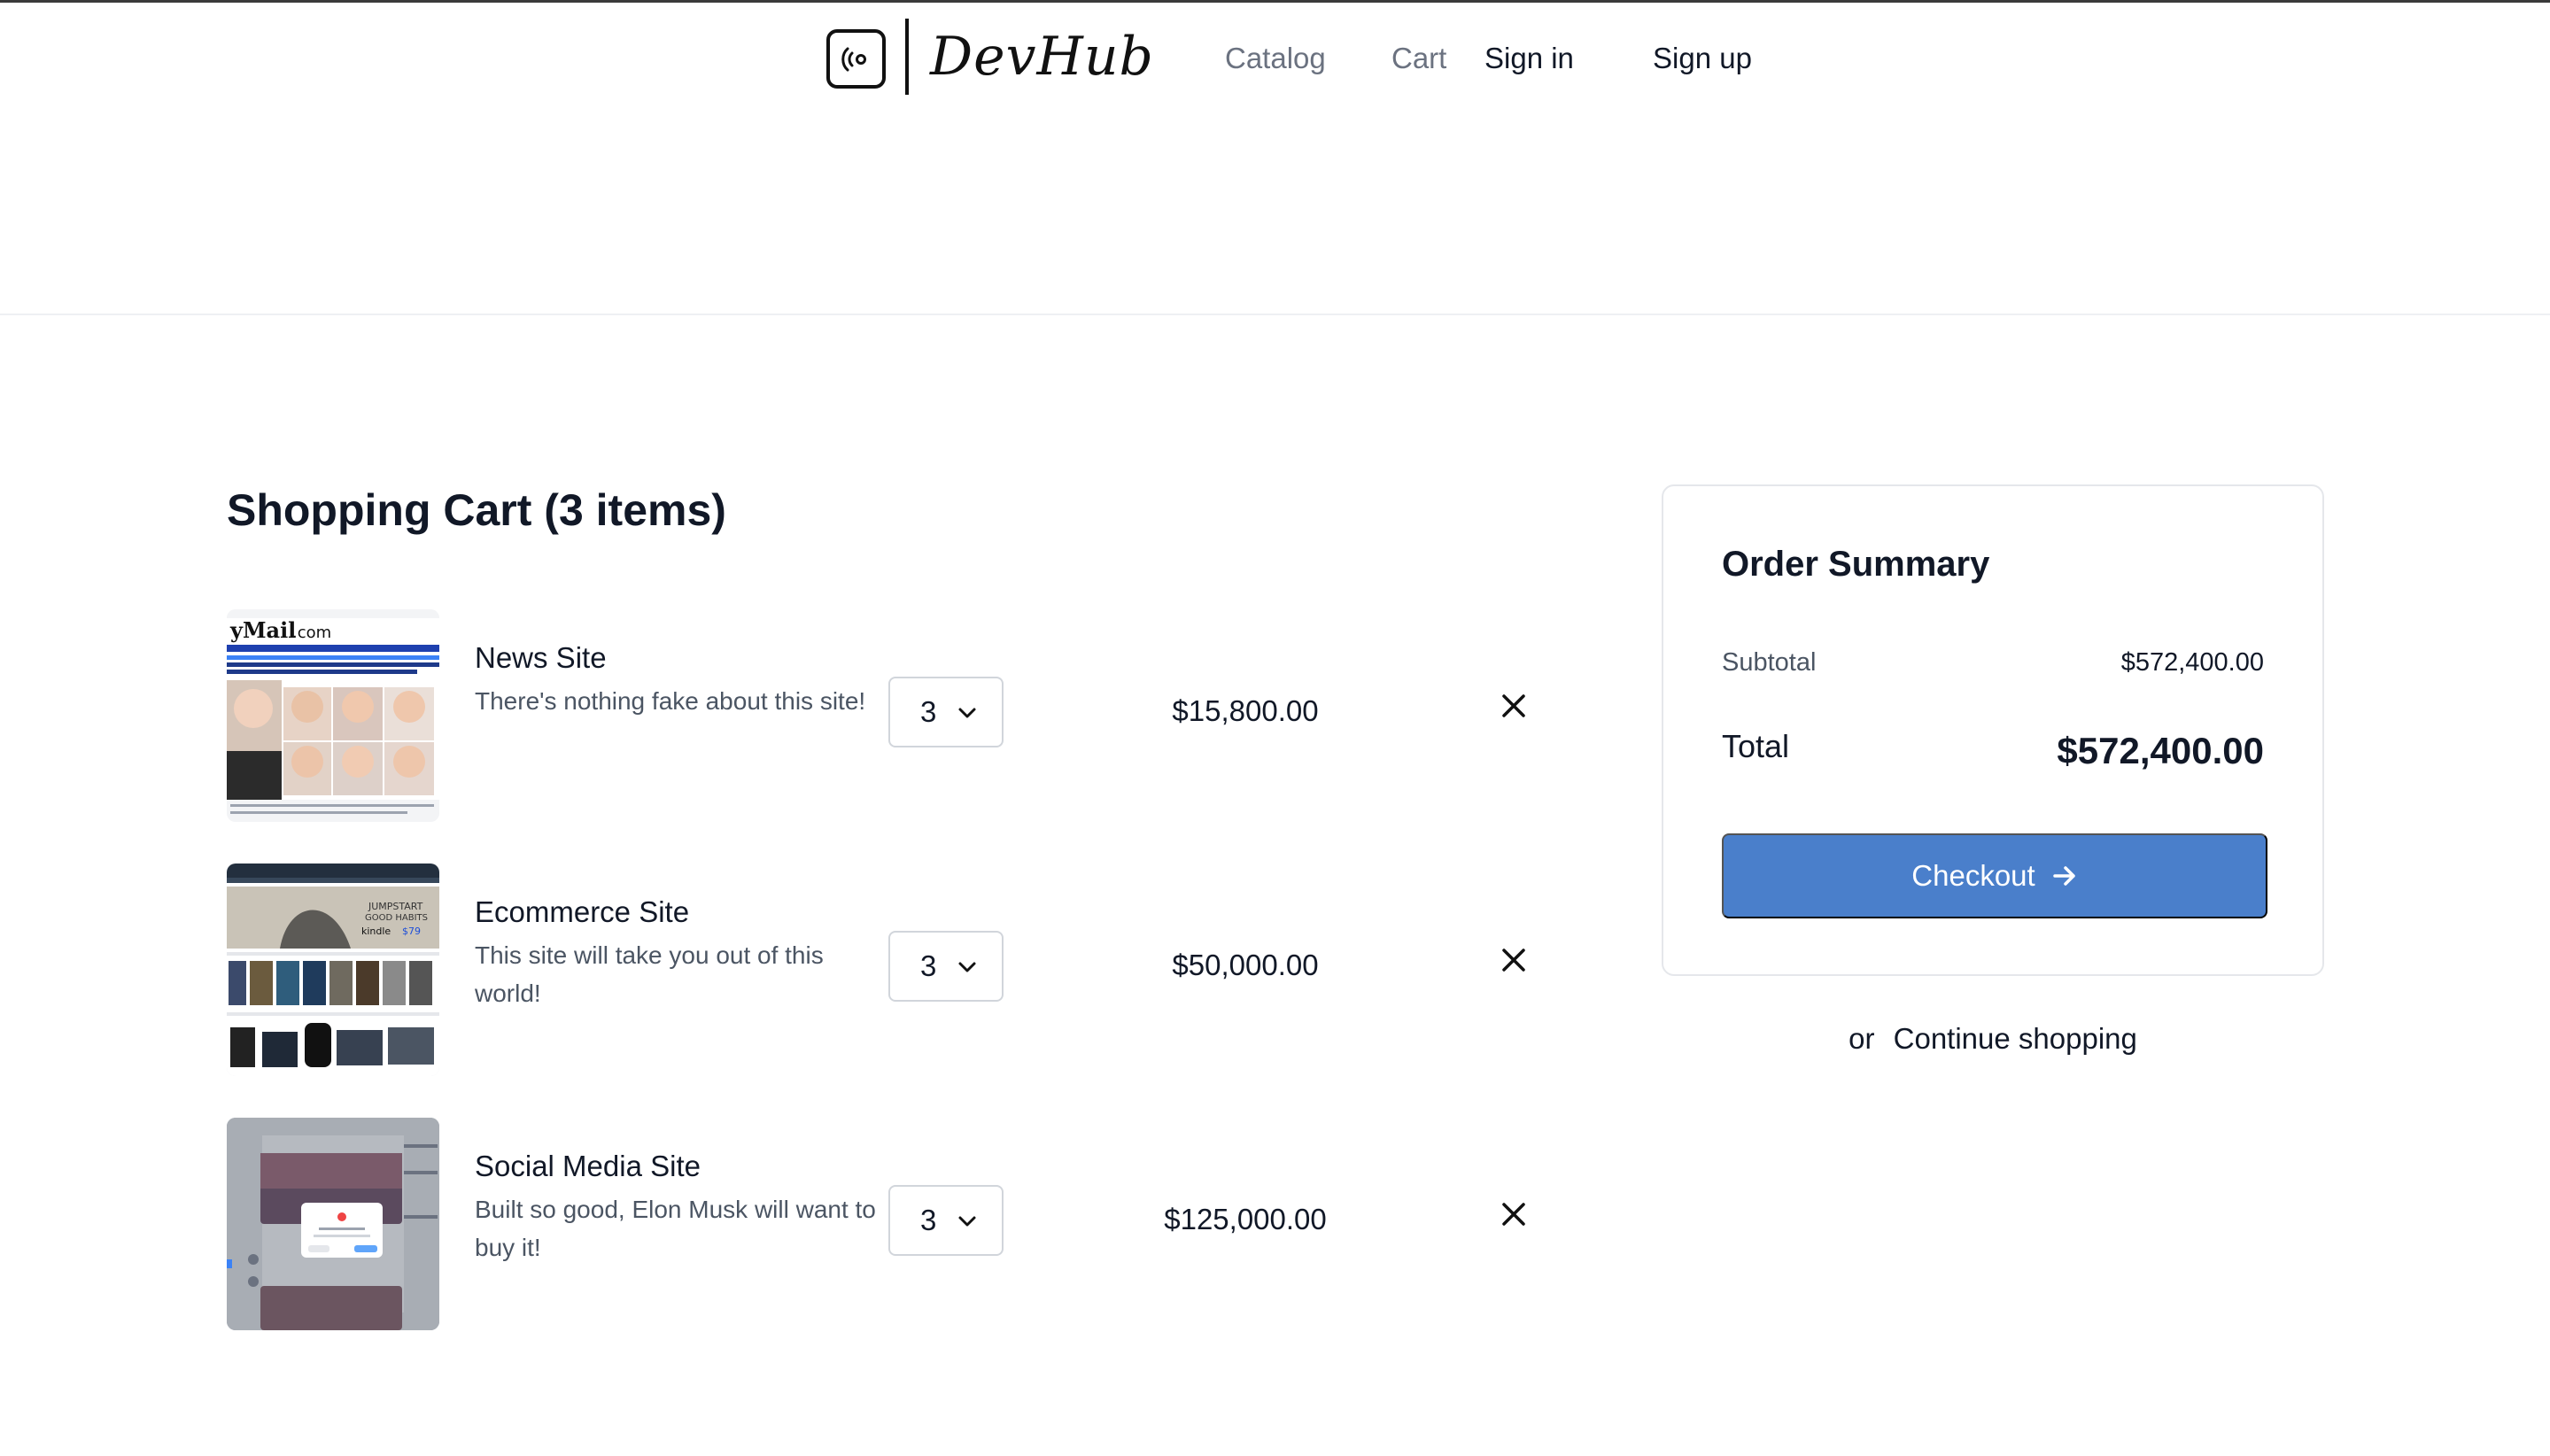 The width and height of the screenshot is (2550, 1456). Describe the element at coordinates (376, 931) in the screenshot. I see `svg-text: kindle` at that location.